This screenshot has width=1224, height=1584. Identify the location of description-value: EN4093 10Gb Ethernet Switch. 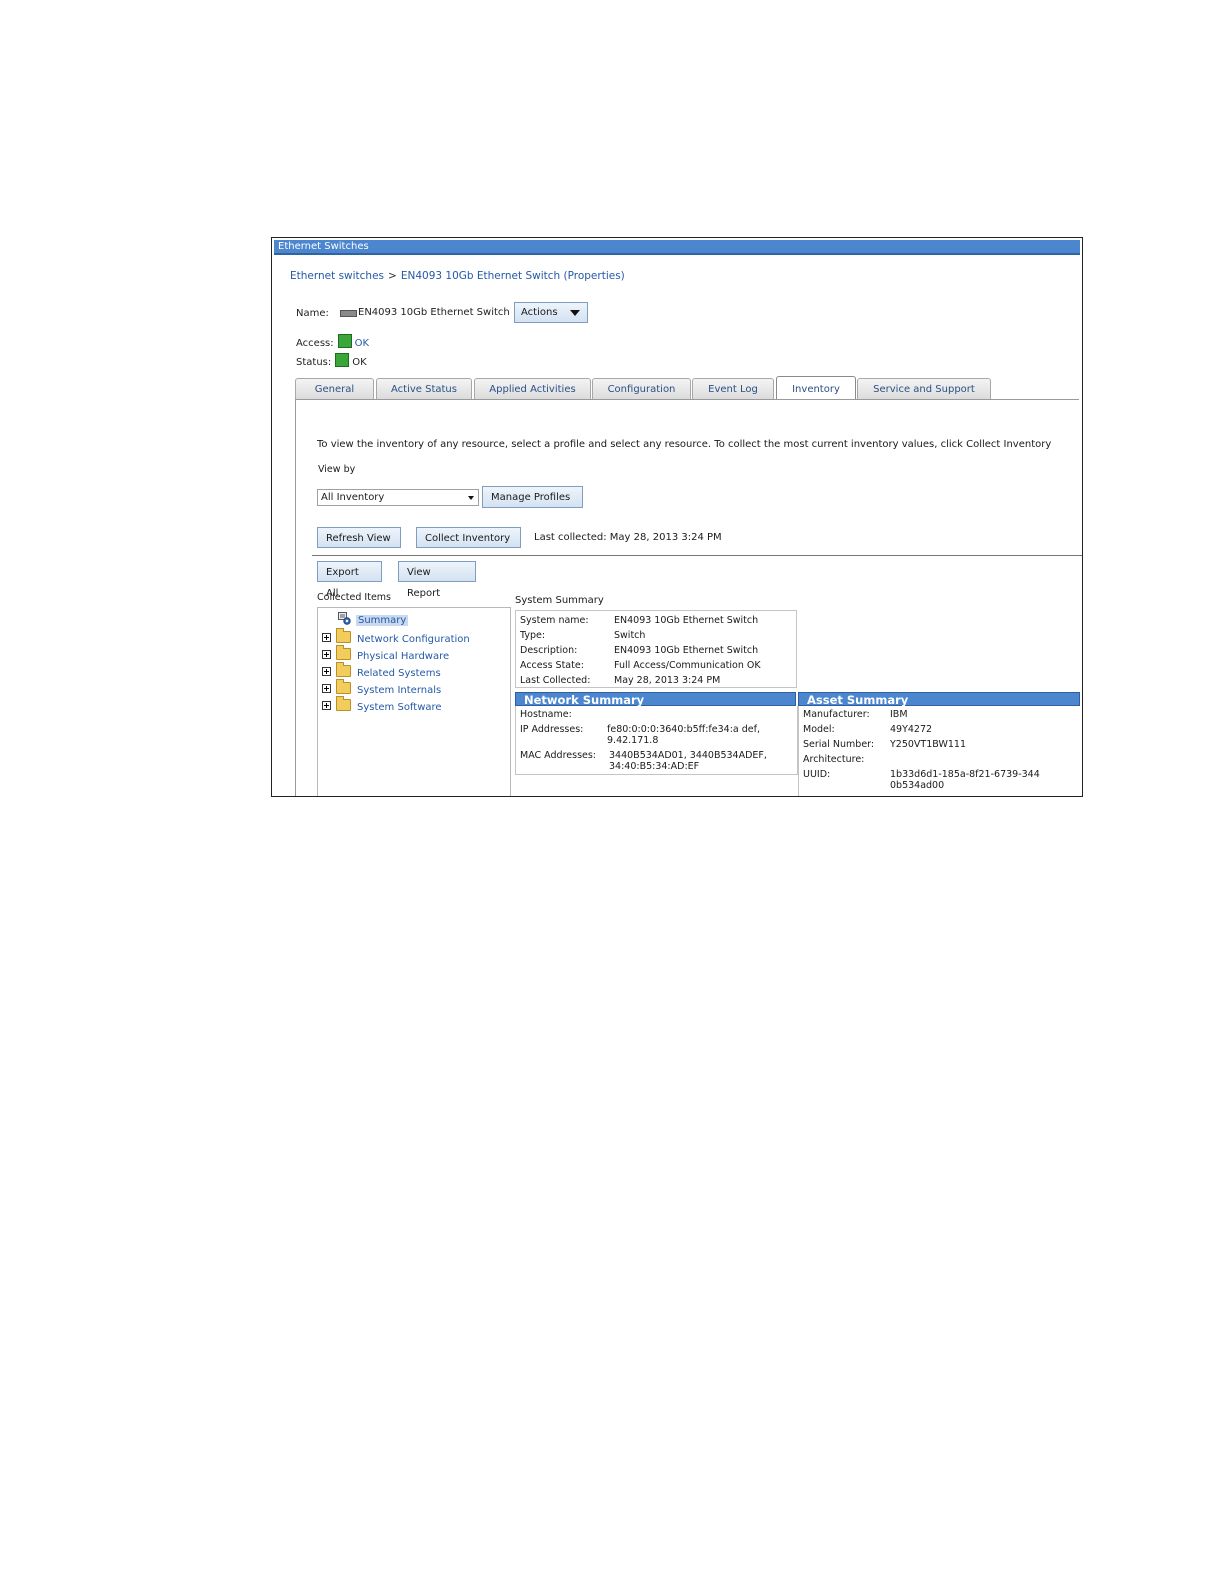
(686, 650).